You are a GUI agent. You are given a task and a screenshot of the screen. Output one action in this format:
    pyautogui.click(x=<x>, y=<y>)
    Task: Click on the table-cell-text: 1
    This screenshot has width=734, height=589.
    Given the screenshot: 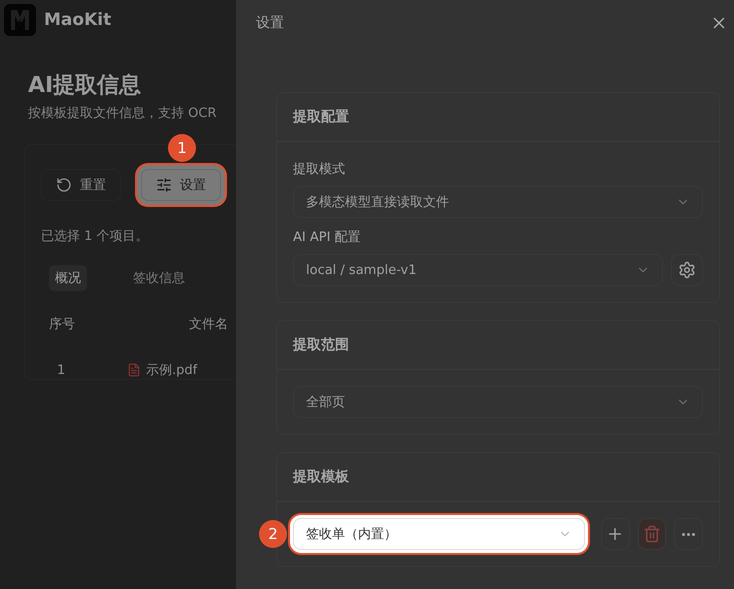 What is the action you would take?
    pyautogui.click(x=61, y=370)
    